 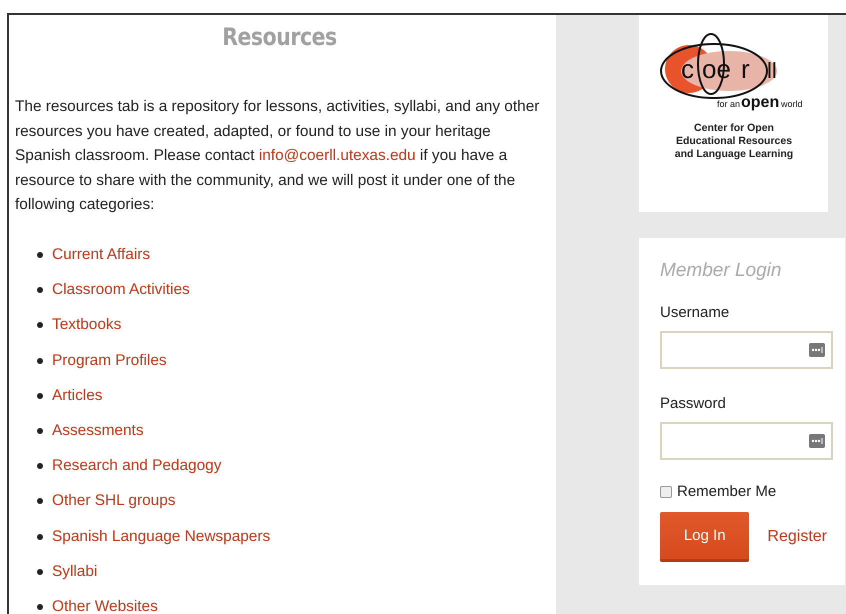 I want to click on category-link: Textbooks, so click(x=87, y=325).